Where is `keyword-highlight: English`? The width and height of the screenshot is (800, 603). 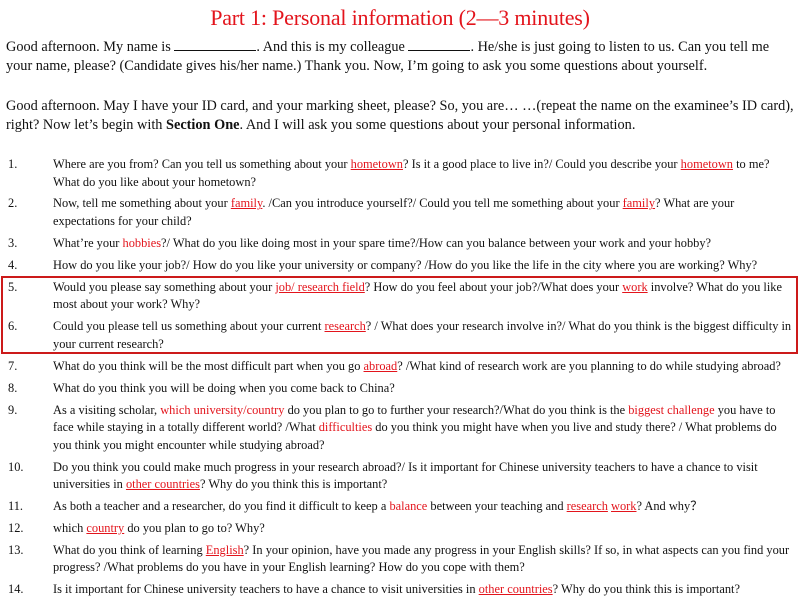 keyword-highlight: English is located at coordinates (224, 549).